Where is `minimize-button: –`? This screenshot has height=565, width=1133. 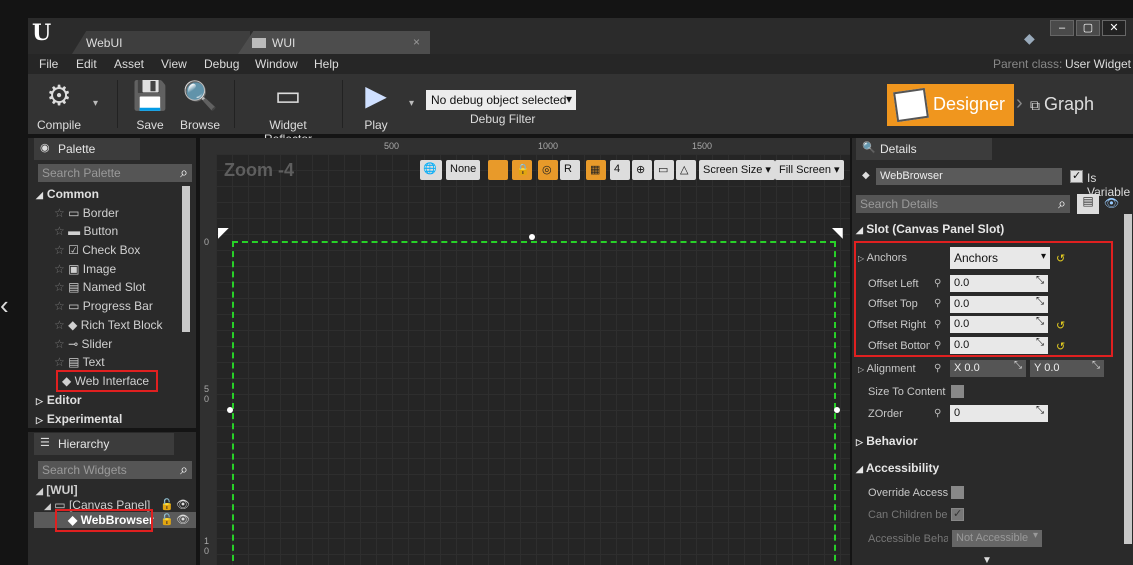 minimize-button: – is located at coordinates (1062, 28).